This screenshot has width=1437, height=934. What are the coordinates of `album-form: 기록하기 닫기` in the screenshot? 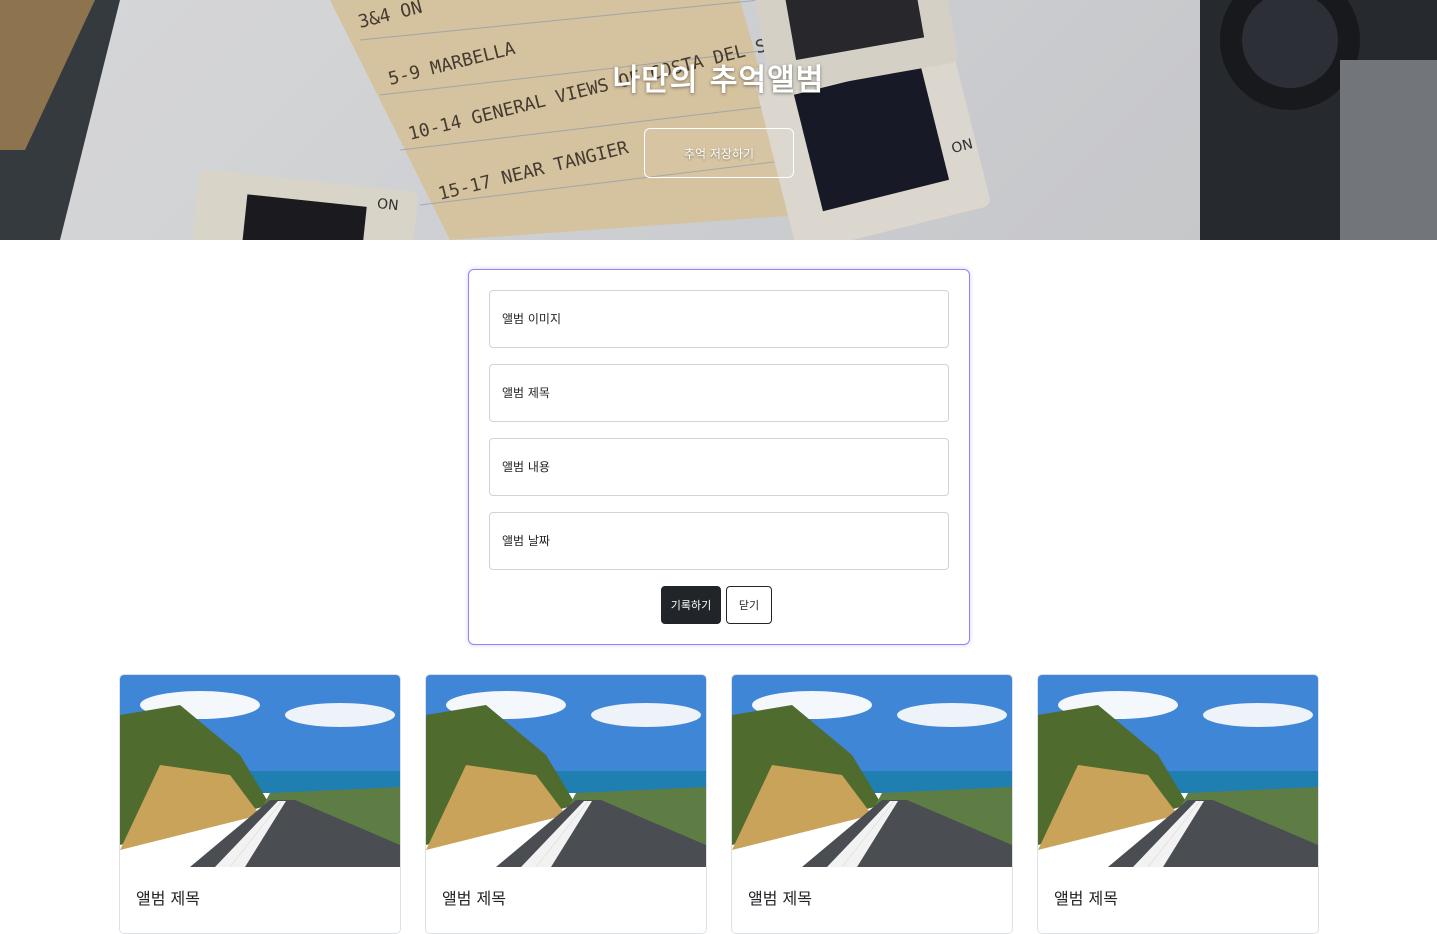 It's located at (719, 457).